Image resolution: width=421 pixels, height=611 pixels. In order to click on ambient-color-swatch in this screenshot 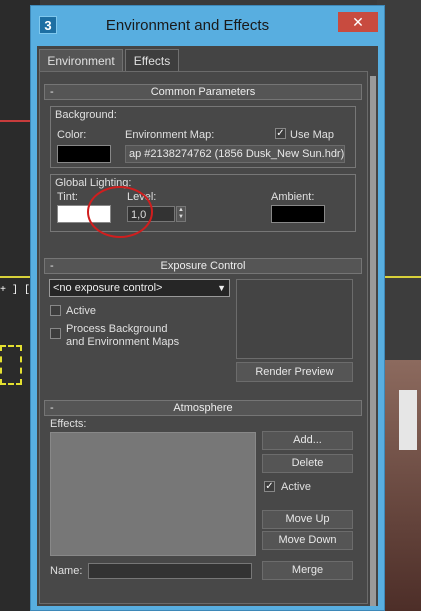, I will do `click(298, 214)`.